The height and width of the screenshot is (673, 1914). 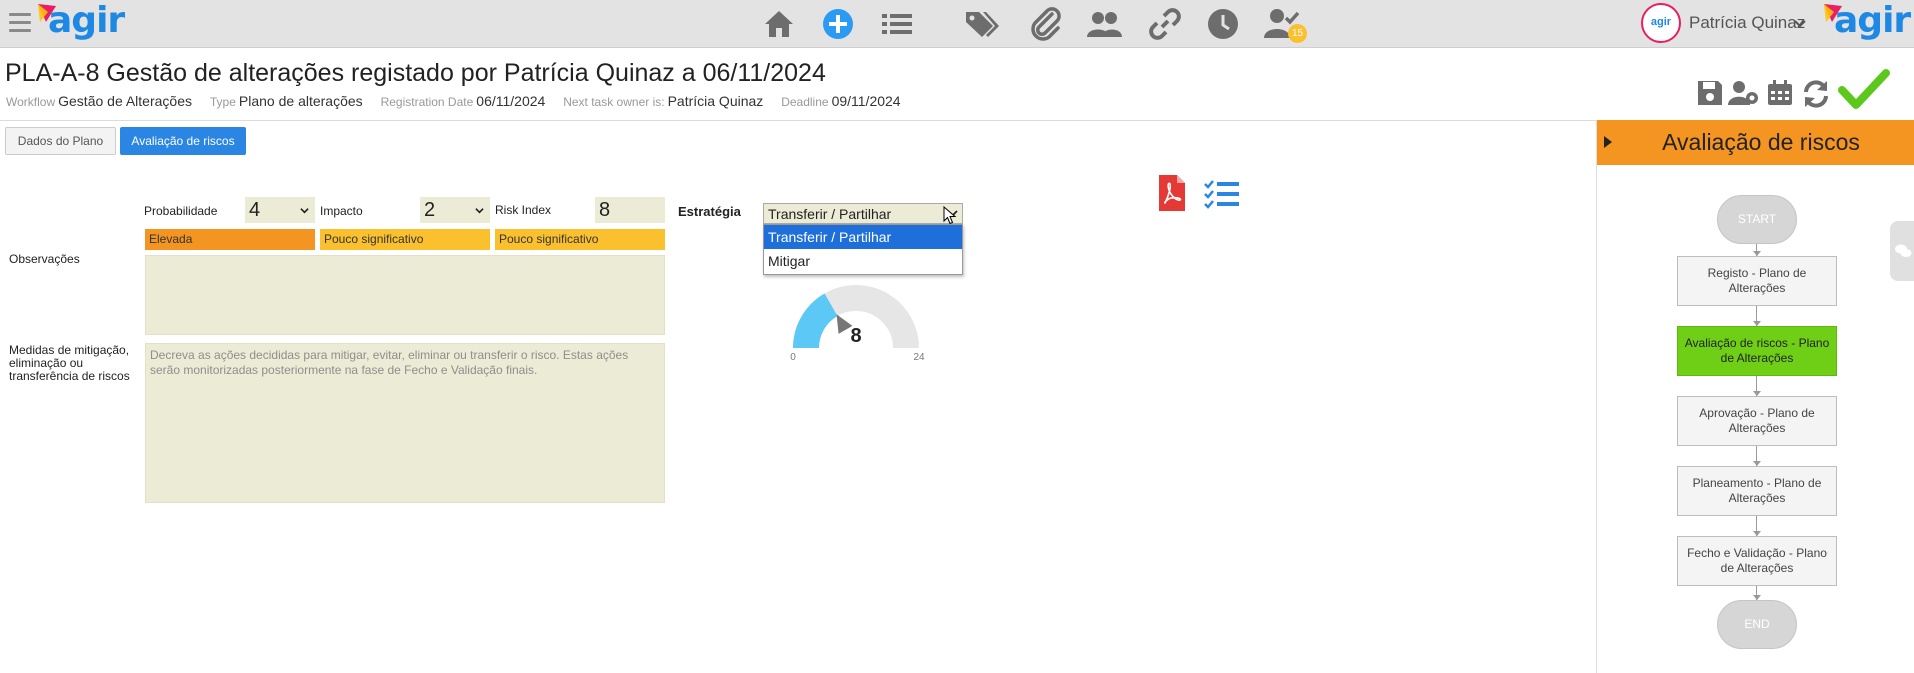 What do you see at coordinates (523, 210) in the screenshot?
I see `risk-index-label: Risk Index` at bounding box center [523, 210].